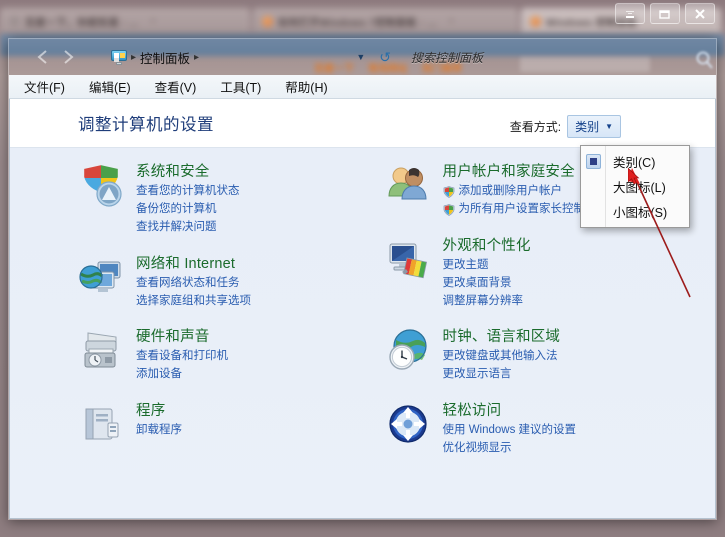 The image size is (725, 537). What do you see at coordinates (502, 357) in the screenshot?
I see `category-link: 更改键盘或其他输入法` at bounding box center [502, 357].